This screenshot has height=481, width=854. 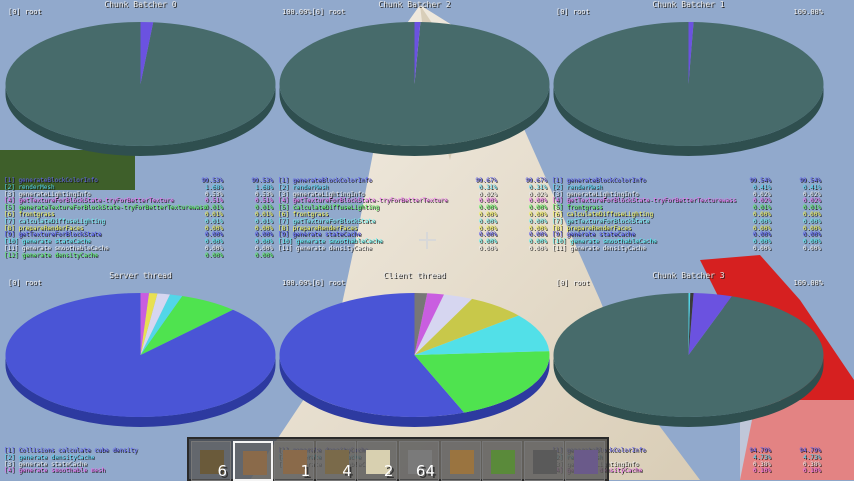 What do you see at coordinates (294, 461) in the screenshot?
I see `hotbar-slot: 1` at bounding box center [294, 461].